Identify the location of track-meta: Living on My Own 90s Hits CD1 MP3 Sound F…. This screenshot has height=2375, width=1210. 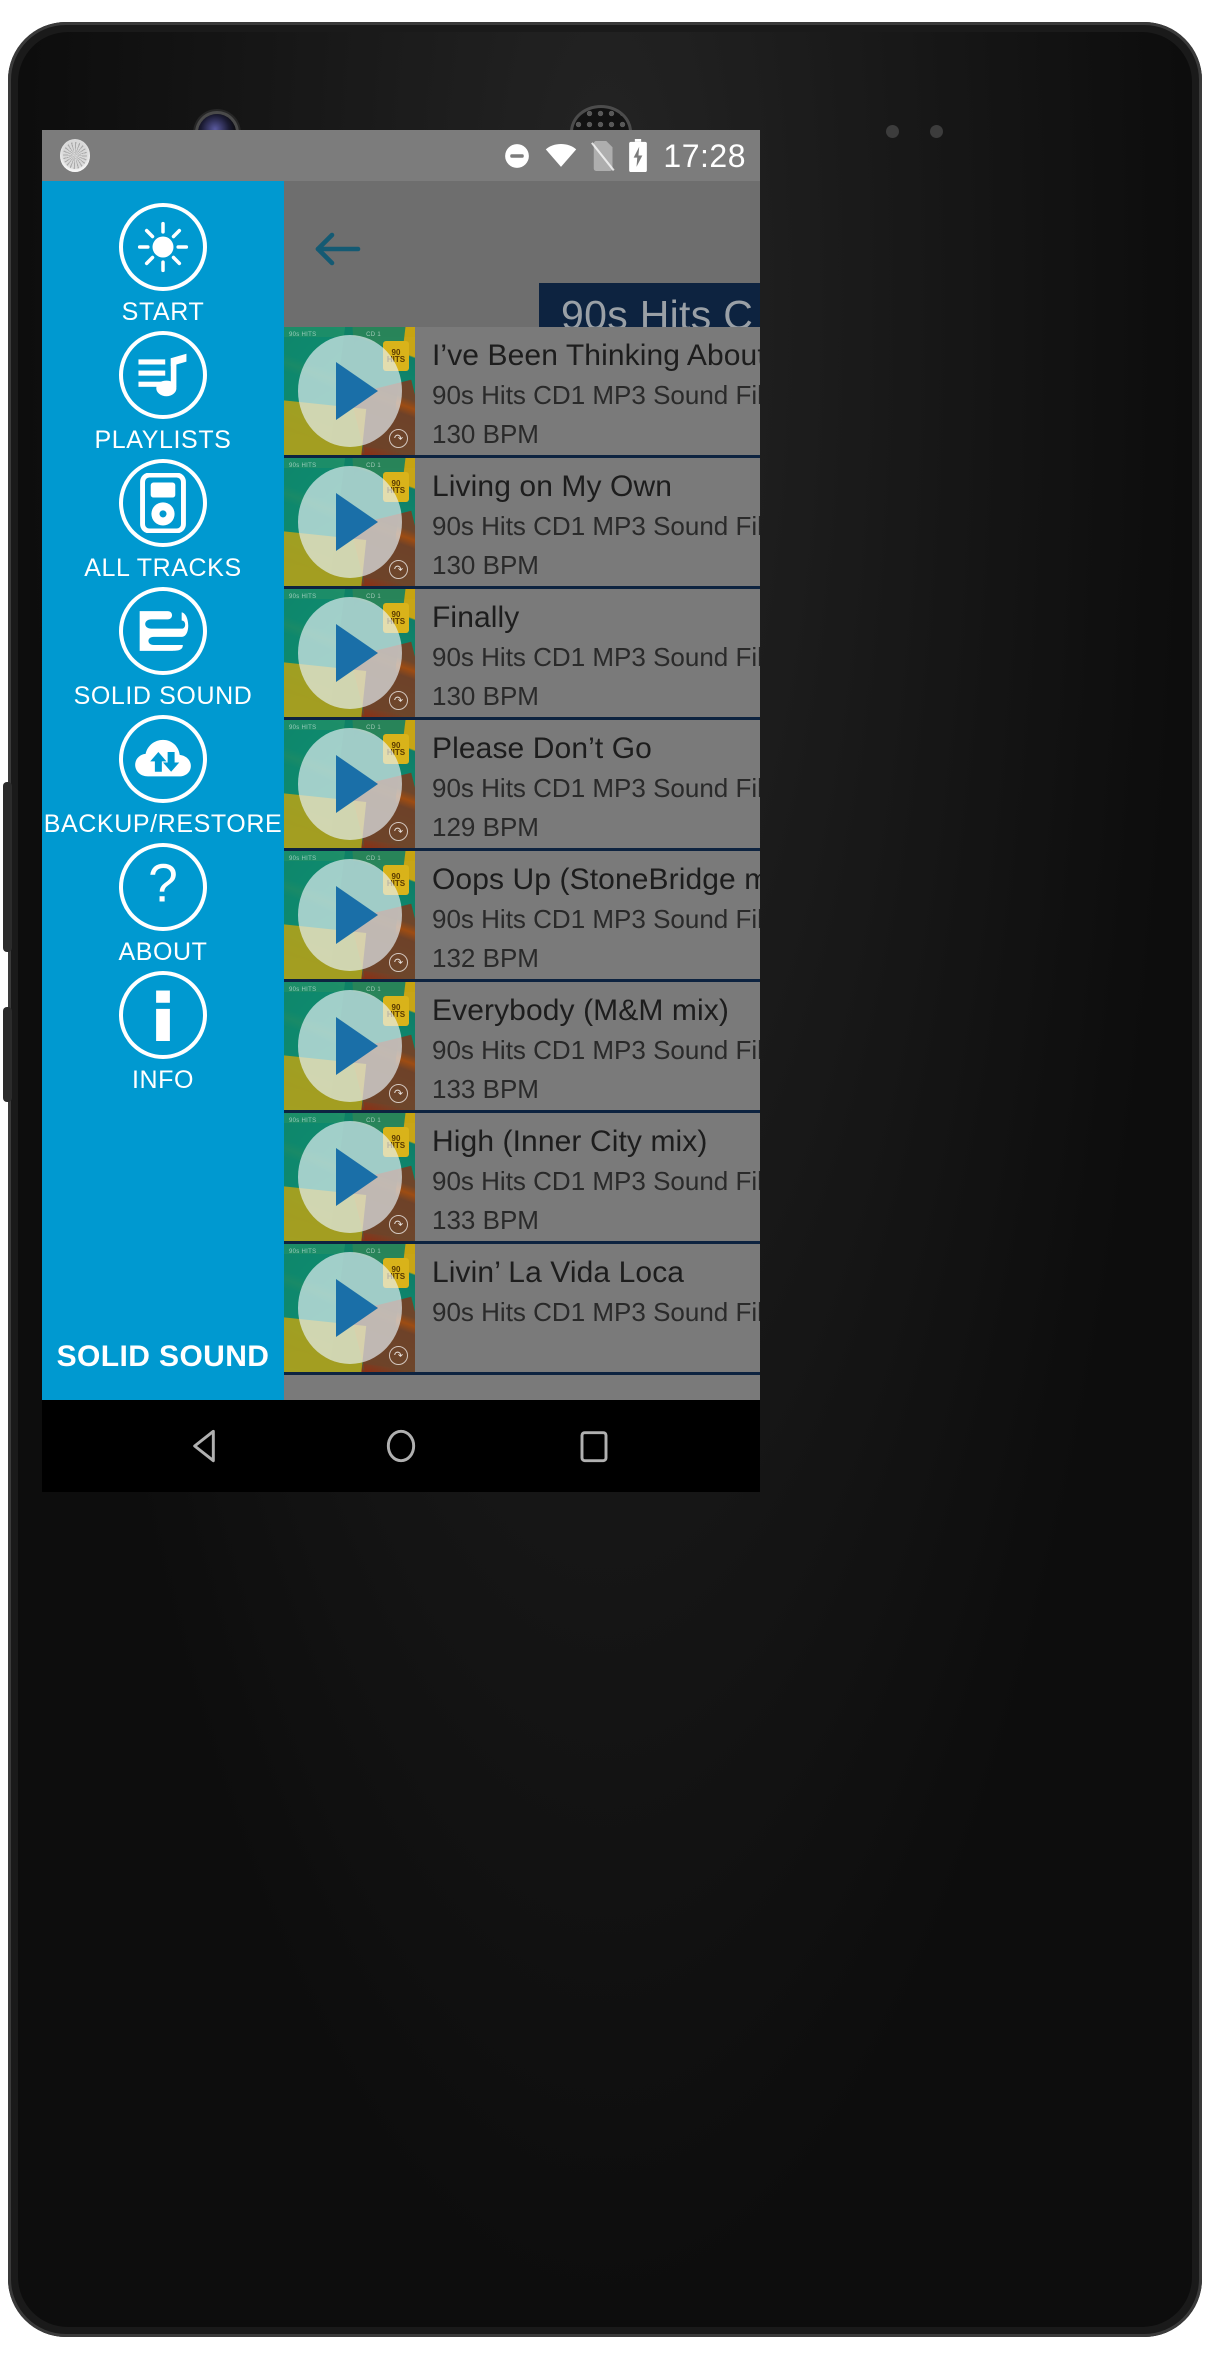
(587, 522).